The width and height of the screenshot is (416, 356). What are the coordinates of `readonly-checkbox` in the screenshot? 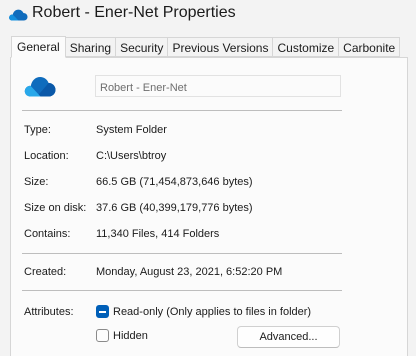 It's located at (102, 311).